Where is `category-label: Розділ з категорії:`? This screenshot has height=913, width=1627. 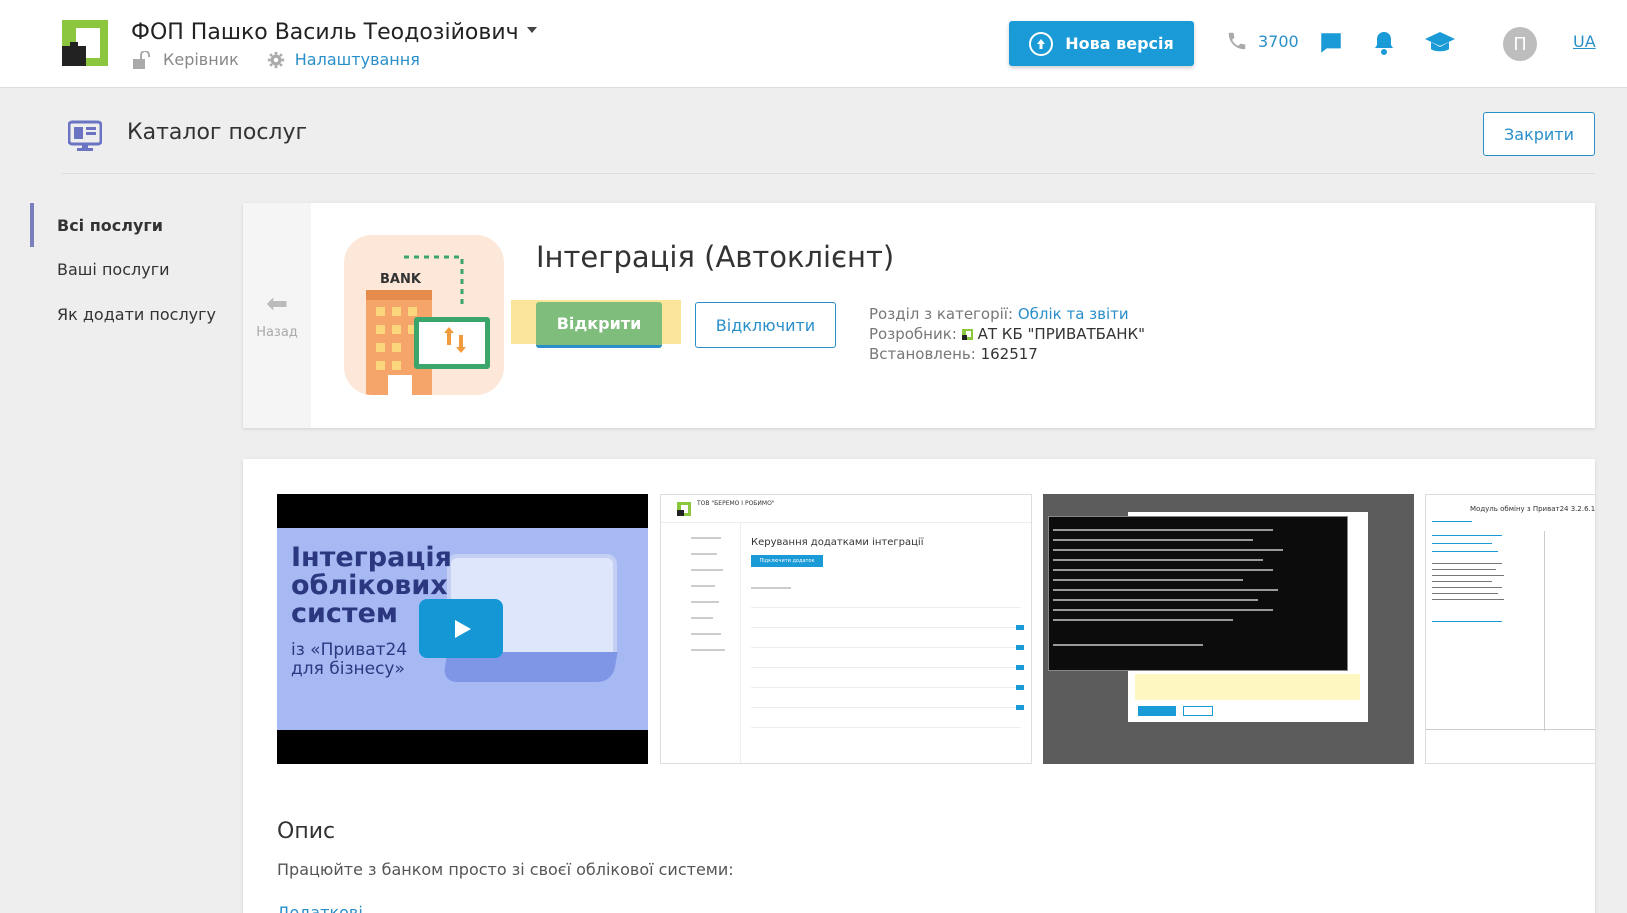 category-label: Розділ з категорії: is located at coordinates (941, 314).